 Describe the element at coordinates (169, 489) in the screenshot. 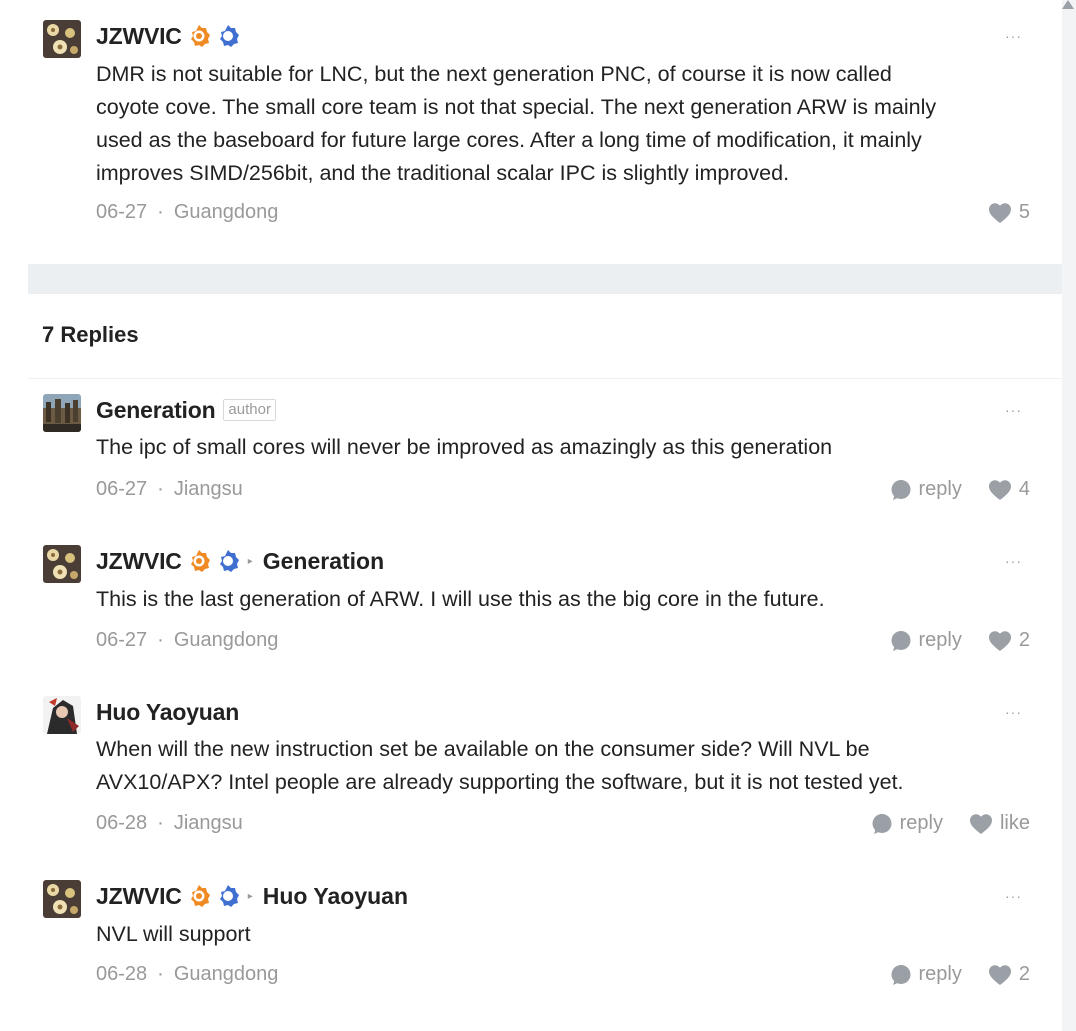

I see `reply-meta: 06-27 · Jiangsu` at that location.